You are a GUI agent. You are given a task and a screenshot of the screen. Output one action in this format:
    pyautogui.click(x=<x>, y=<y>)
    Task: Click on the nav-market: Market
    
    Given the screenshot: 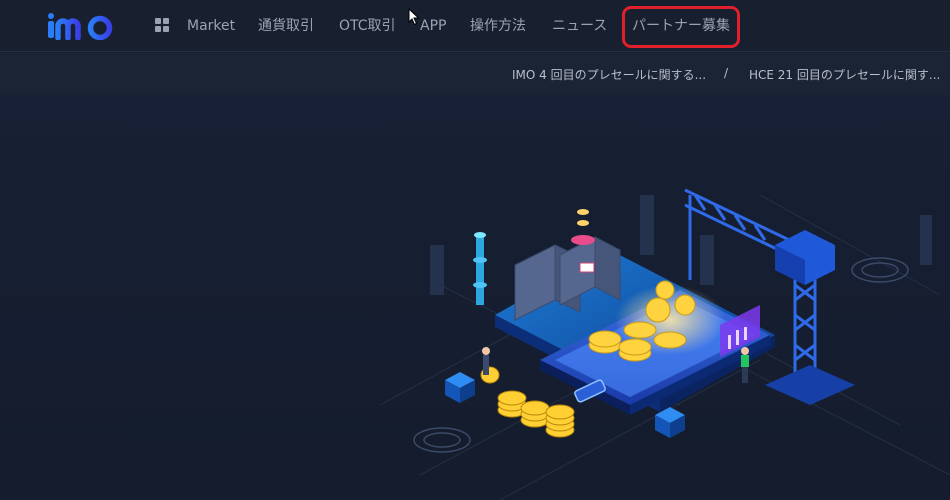 What is the action you would take?
    pyautogui.click(x=211, y=26)
    